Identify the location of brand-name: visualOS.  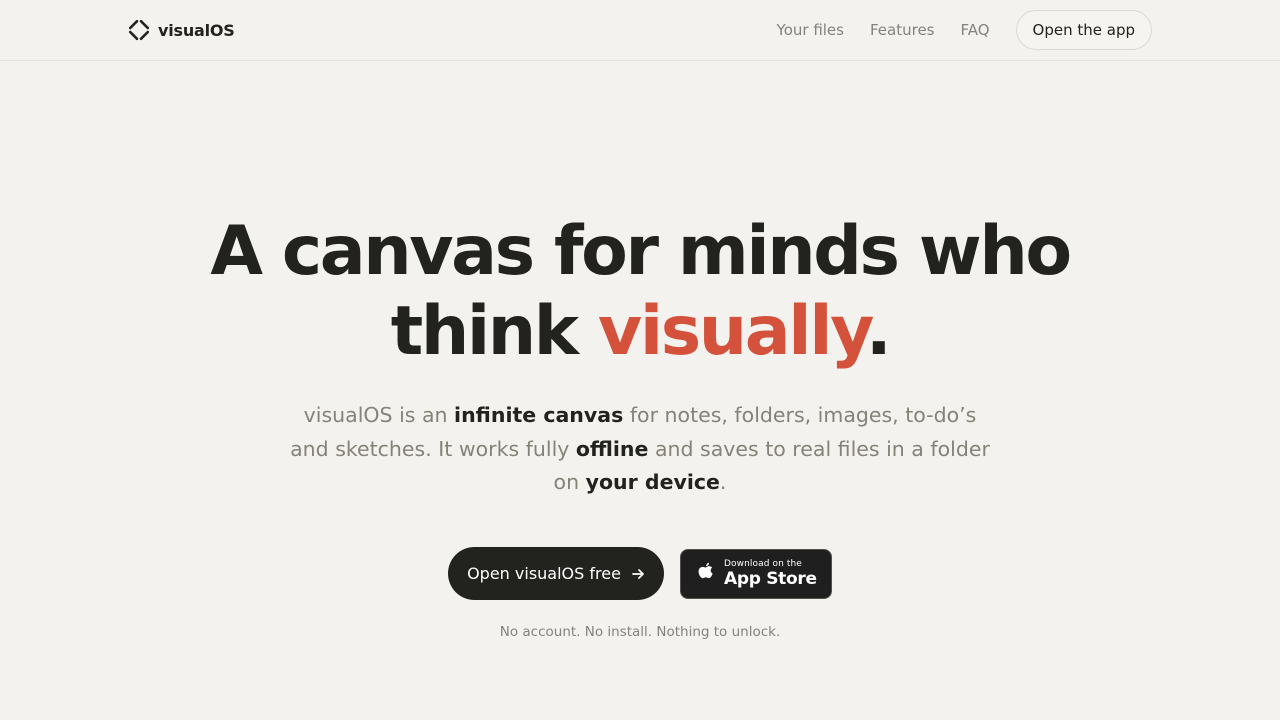
(196, 30).